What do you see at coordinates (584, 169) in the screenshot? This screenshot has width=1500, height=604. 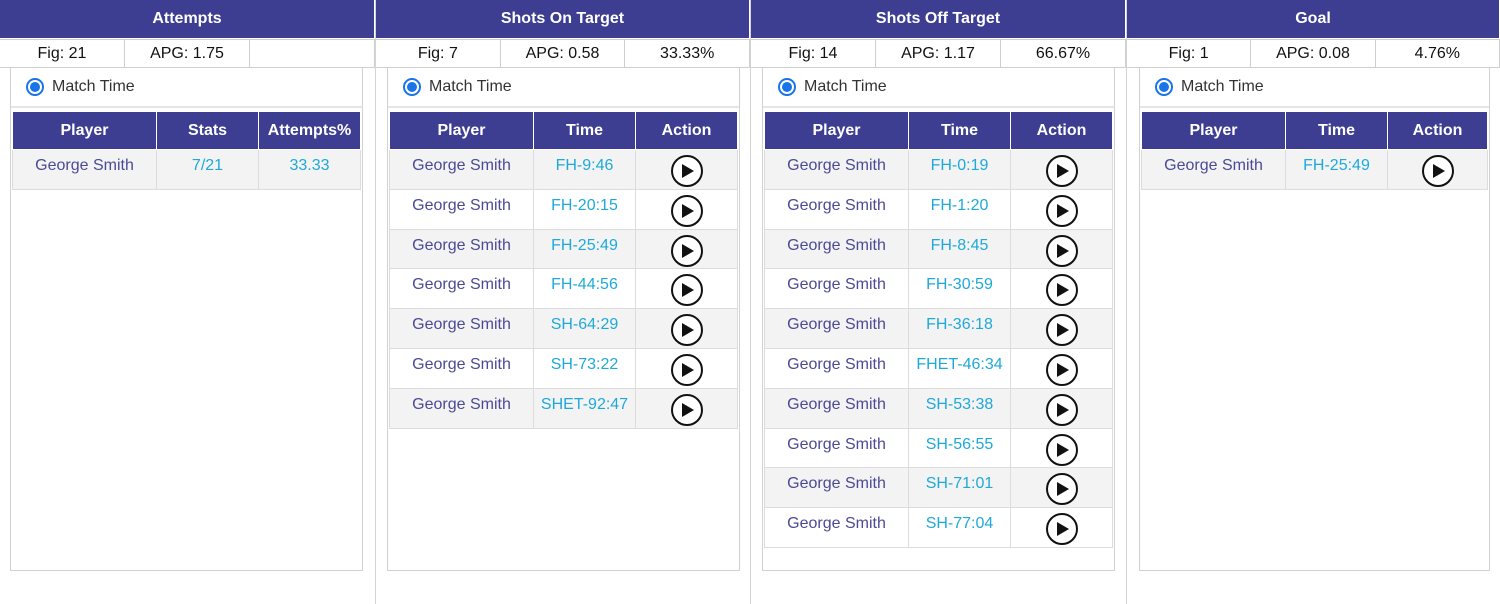 I see `match-time-link: FH-9:46` at bounding box center [584, 169].